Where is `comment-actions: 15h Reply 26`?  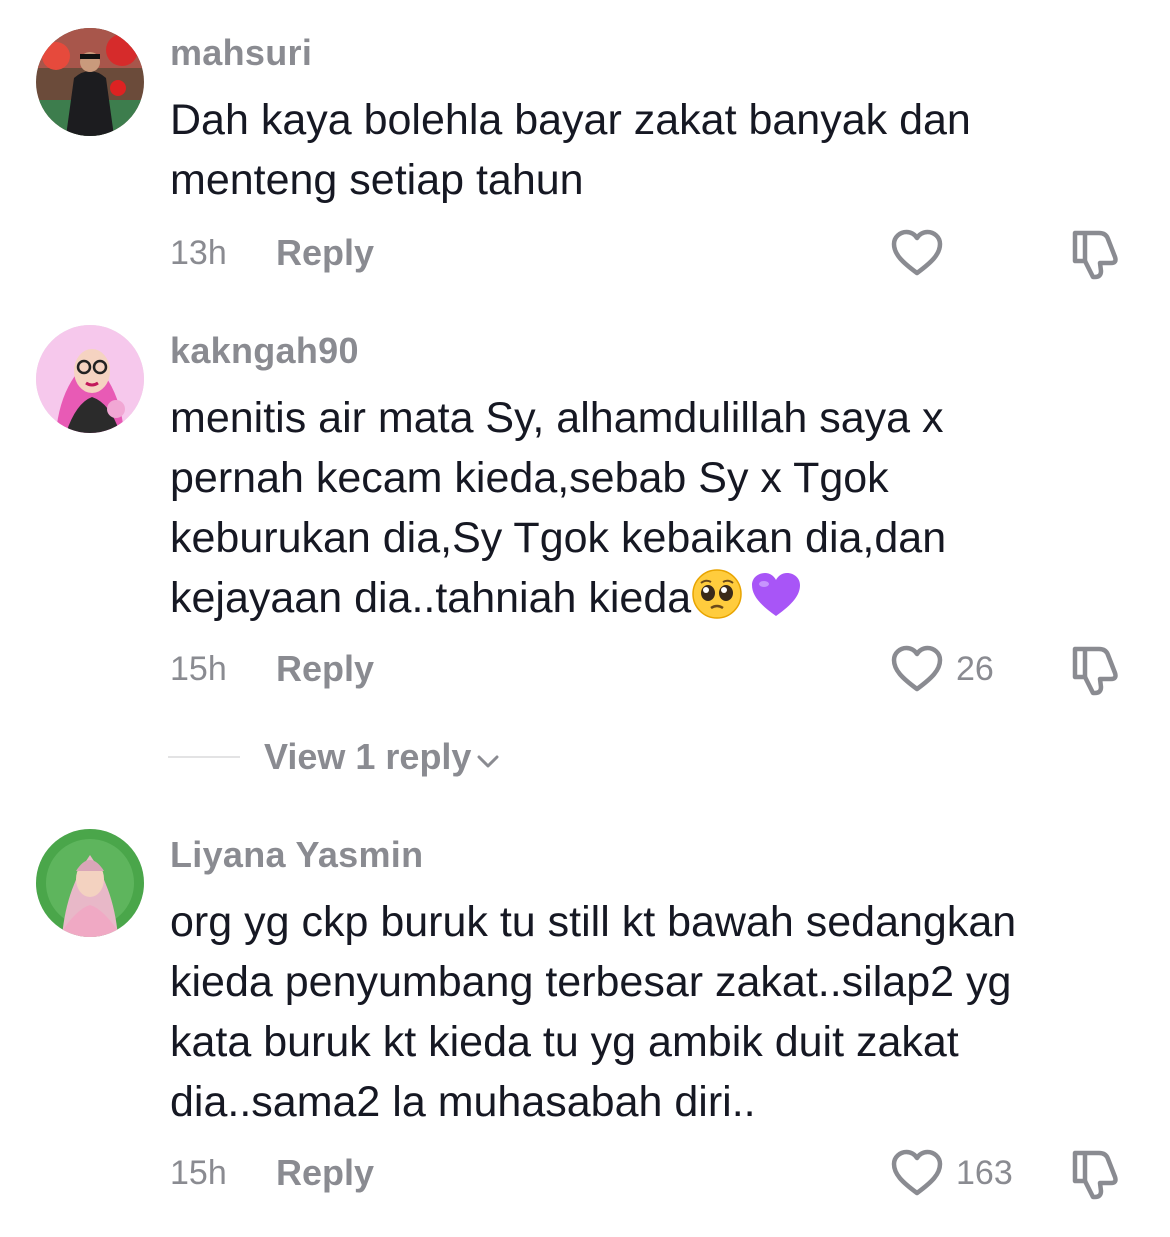
comment-actions: 15h Reply 26 is located at coordinates (650, 669).